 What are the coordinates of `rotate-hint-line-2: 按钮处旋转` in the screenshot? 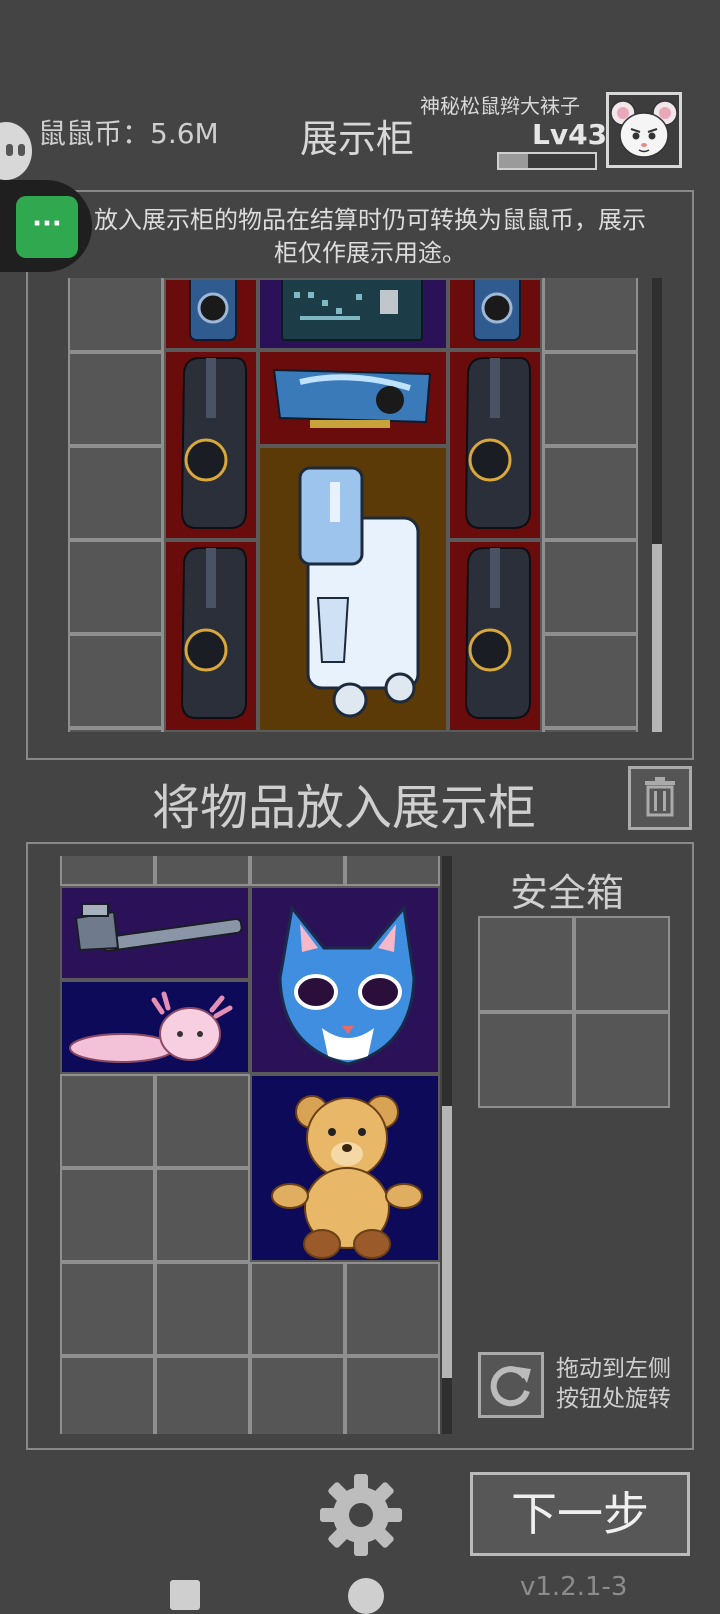 It's located at (613, 1399).